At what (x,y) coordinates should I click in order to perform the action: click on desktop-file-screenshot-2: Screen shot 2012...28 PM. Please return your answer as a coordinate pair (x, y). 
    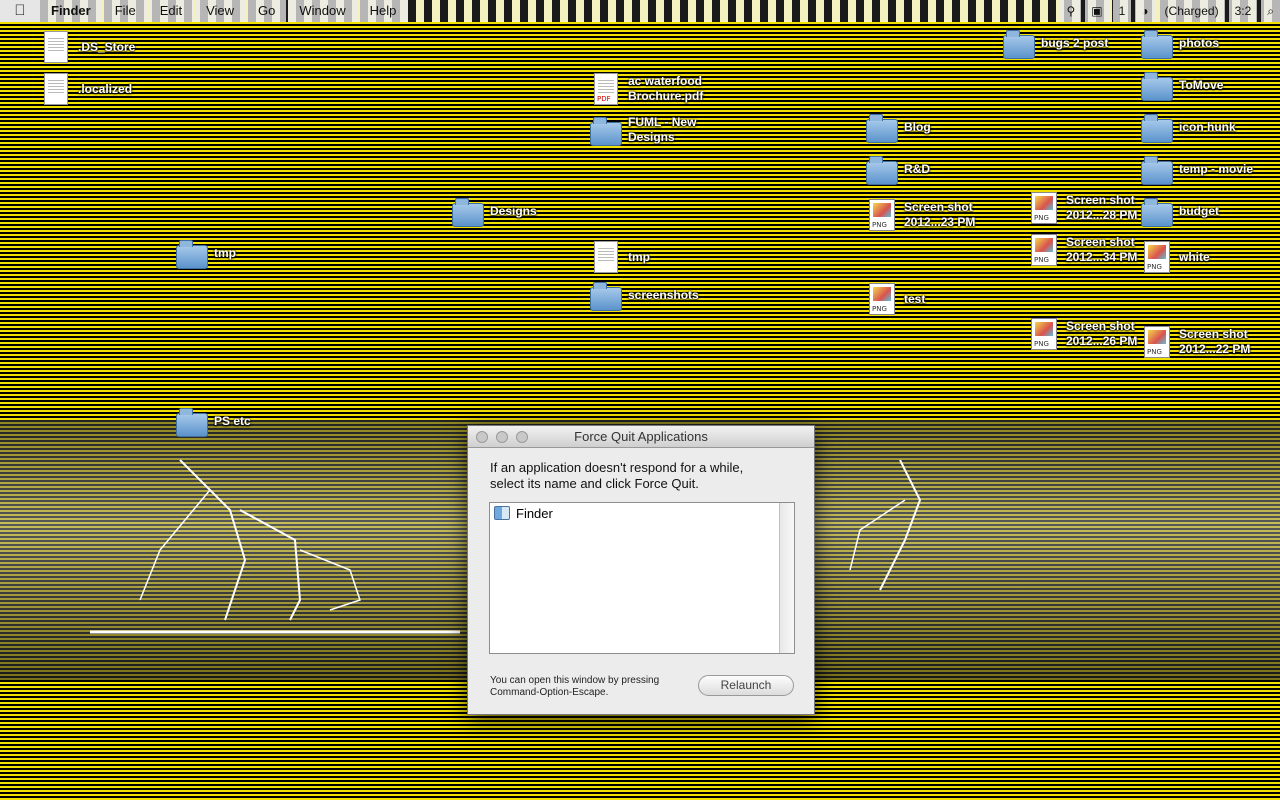
    Looking at the image, I should click on (1082, 208).